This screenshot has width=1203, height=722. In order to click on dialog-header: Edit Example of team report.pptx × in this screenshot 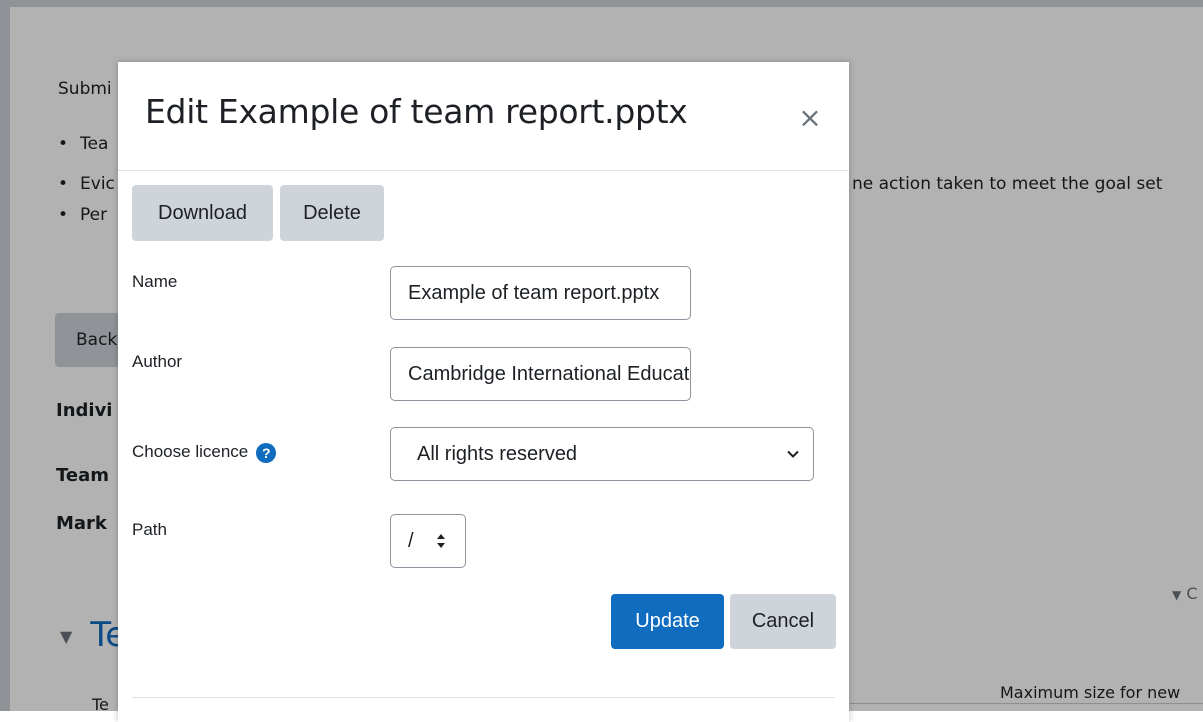, I will do `click(483, 116)`.